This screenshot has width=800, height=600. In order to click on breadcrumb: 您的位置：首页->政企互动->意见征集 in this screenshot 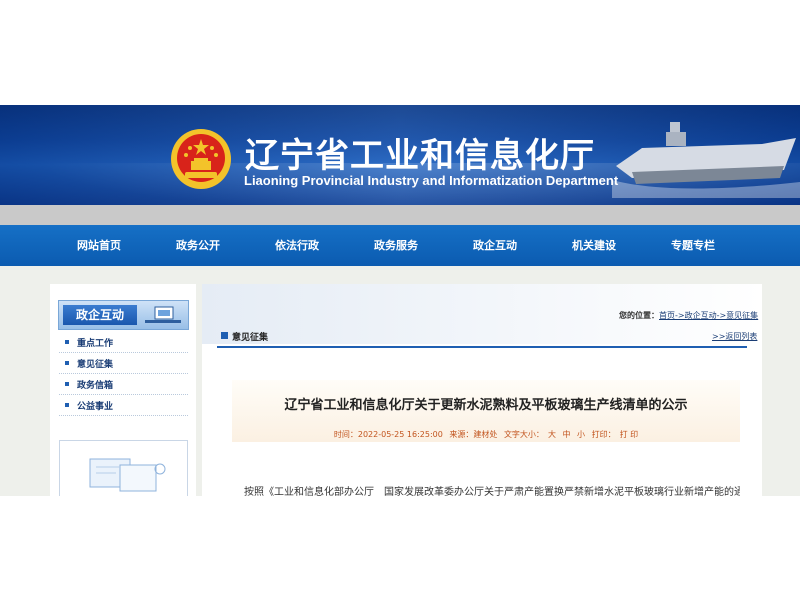, I will do `click(688, 315)`.